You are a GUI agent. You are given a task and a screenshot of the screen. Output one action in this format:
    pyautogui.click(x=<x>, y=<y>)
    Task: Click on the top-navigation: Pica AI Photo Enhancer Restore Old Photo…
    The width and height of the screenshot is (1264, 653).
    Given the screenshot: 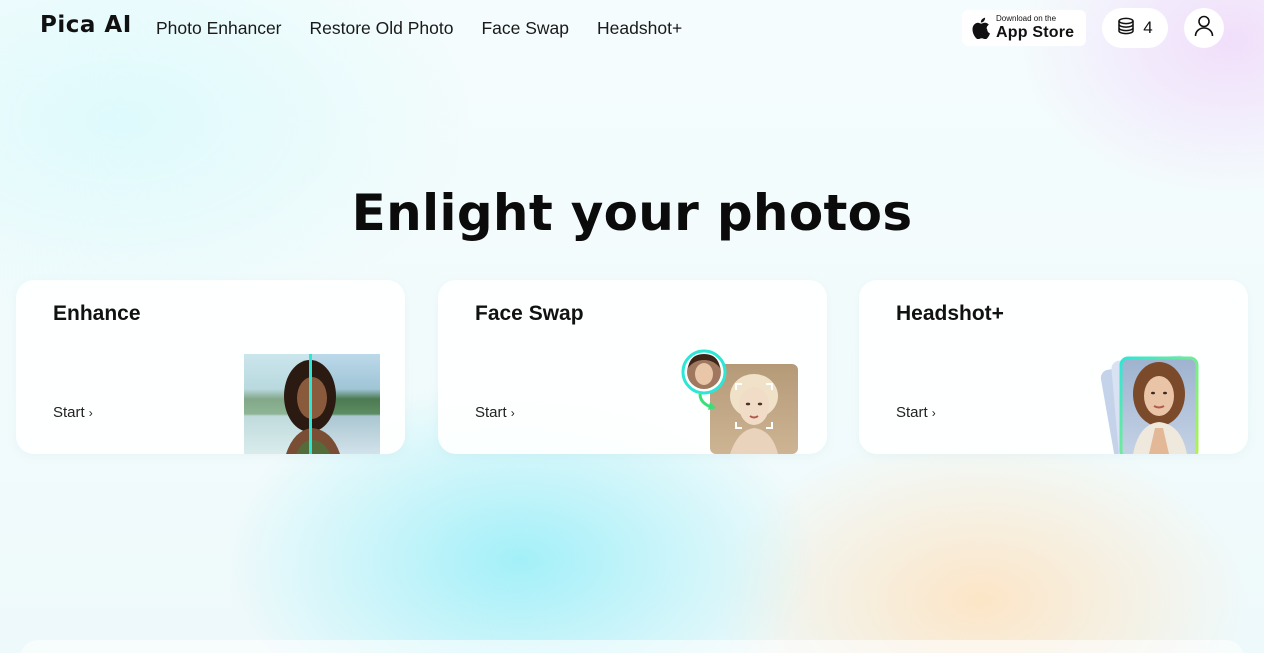 What is the action you would take?
    pyautogui.click(x=632, y=28)
    